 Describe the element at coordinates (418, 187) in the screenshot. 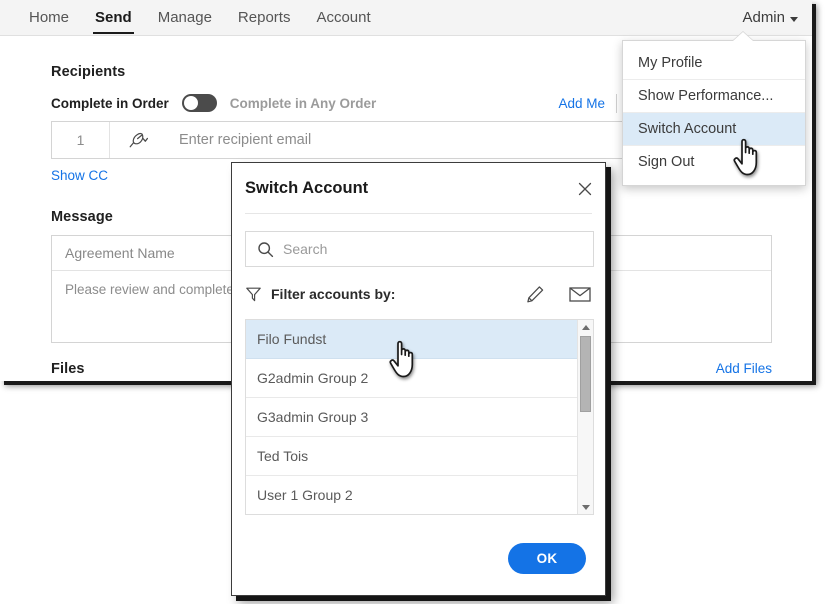

I see `dialog-header: Switch Account` at that location.